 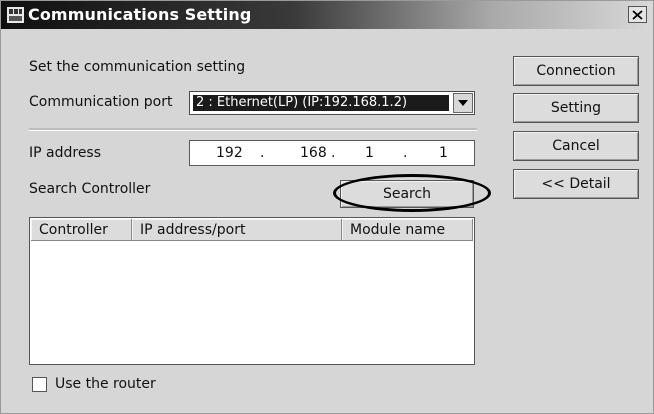 I want to click on connection-button: Connection, so click(x=576, y=71).